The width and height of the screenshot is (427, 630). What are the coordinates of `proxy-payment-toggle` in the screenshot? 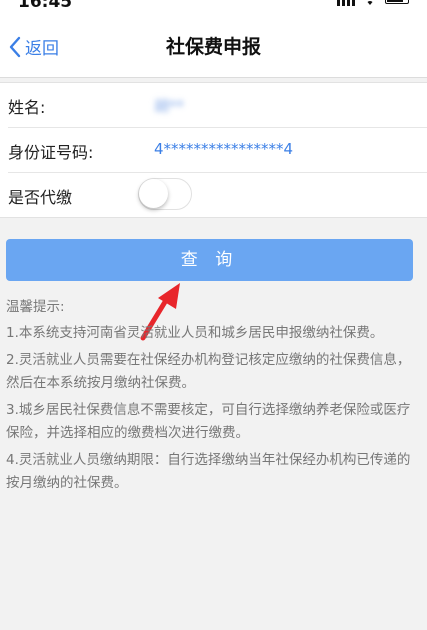 It's located at (165, 194).